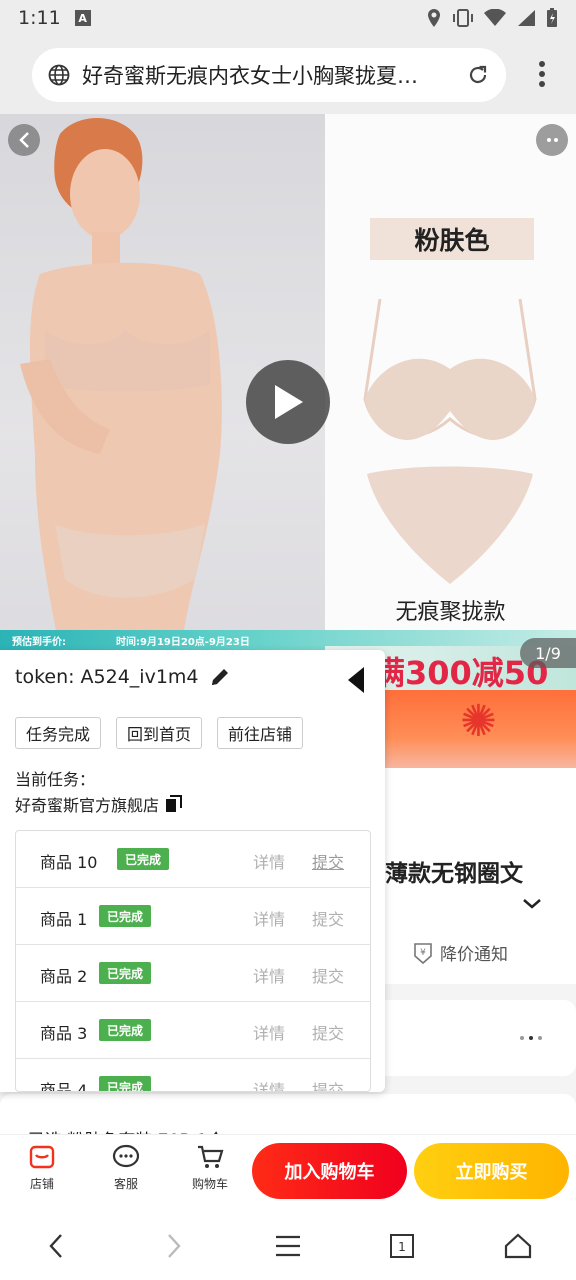  What do you see at coordinates (356, 680) in the screenshot?
I see `collapse-panel-icon` at bounding box center [356, 680].